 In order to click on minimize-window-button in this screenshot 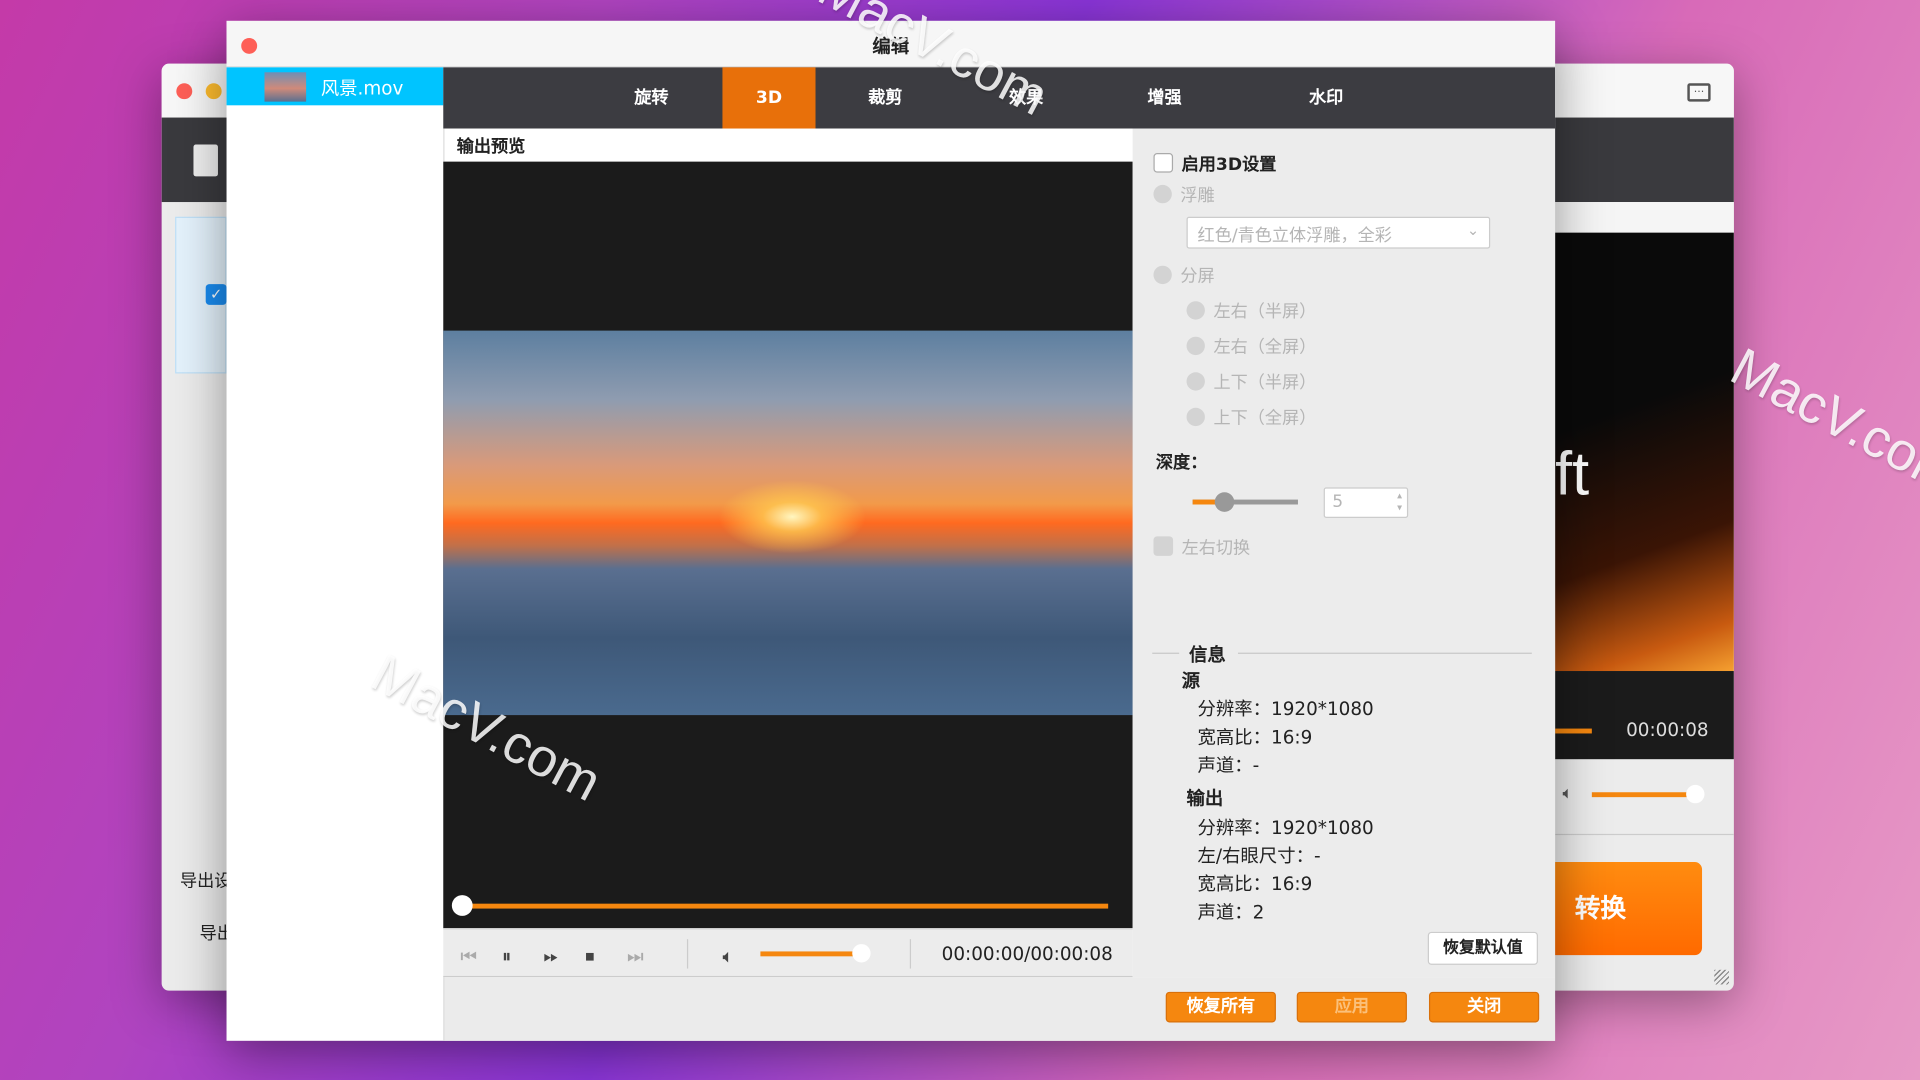, I will do `click(213, 91)`.